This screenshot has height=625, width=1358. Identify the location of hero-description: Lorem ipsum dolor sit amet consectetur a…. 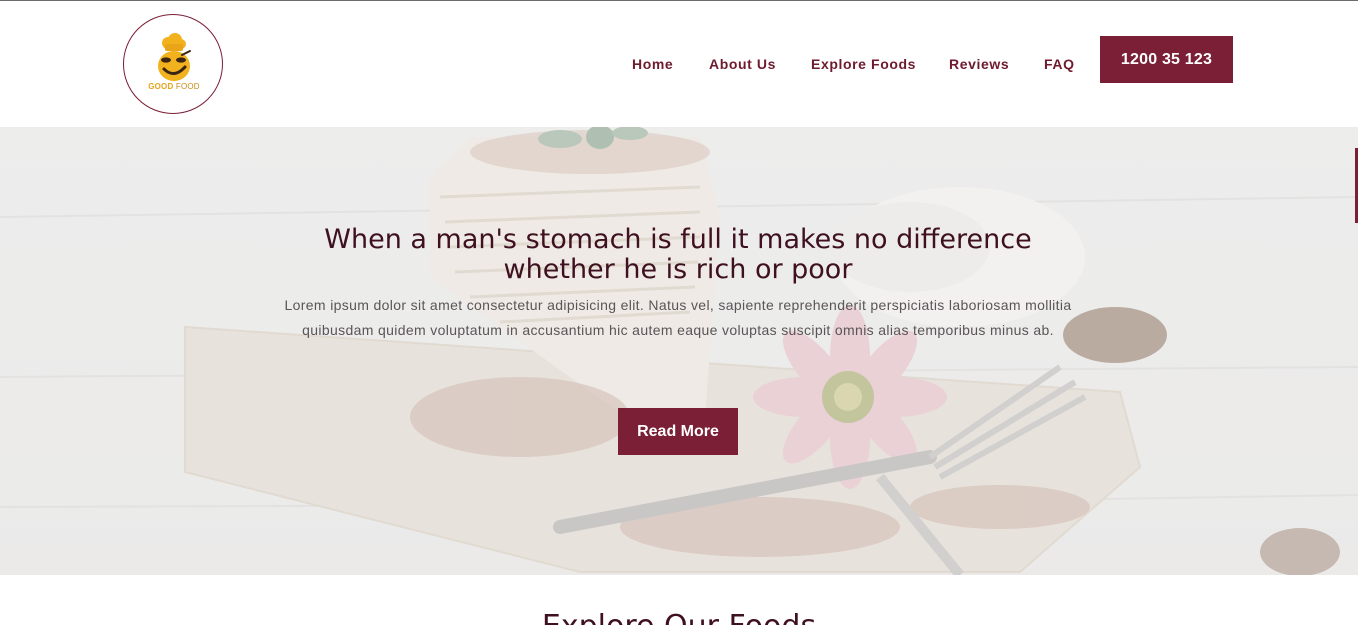
(678, 317).